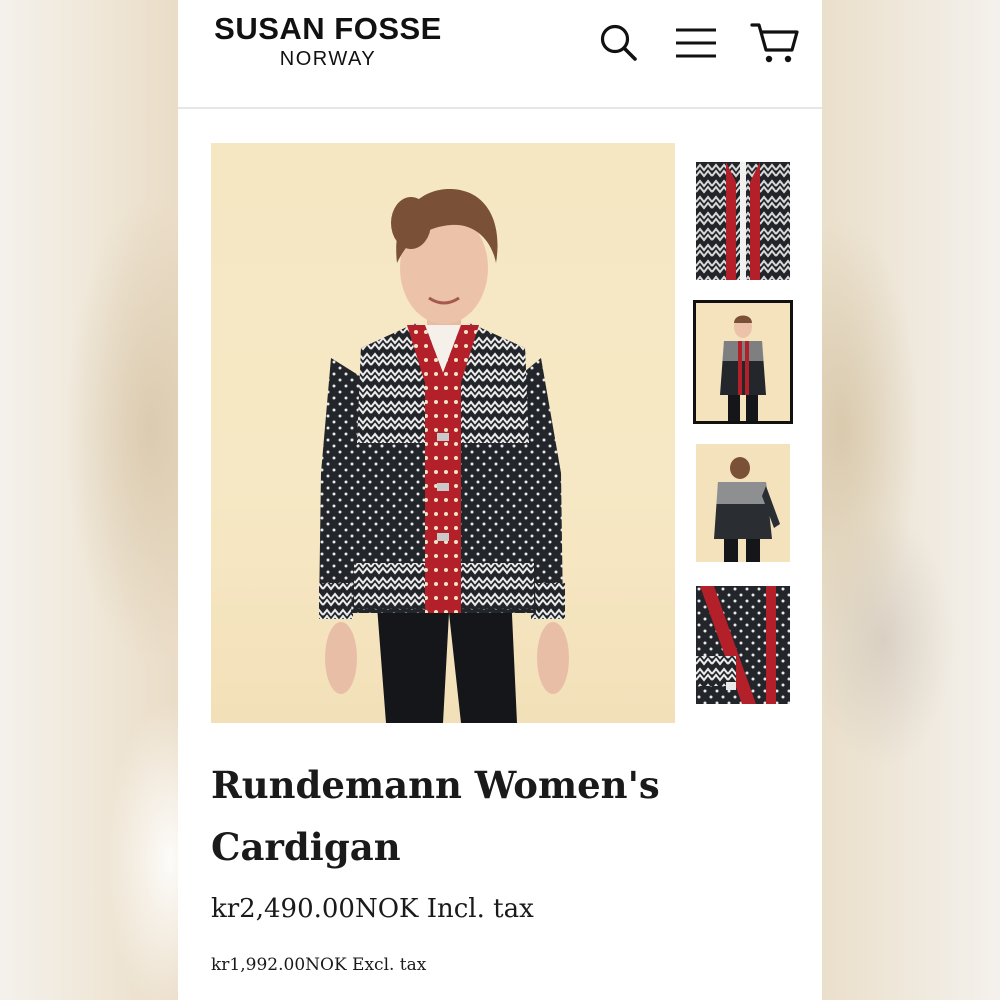 Image resolution: width=1000 pixels, height=1000 pixels. I want to click on menu-icon, so click(696, 43).